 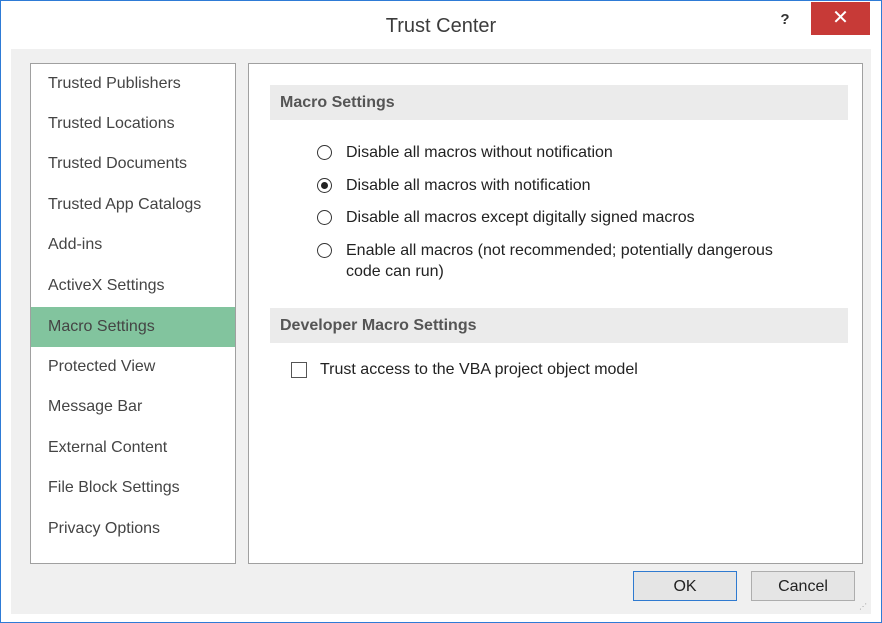 I want to click on radio-label-line2: code can run), so click(x=395, y=271).